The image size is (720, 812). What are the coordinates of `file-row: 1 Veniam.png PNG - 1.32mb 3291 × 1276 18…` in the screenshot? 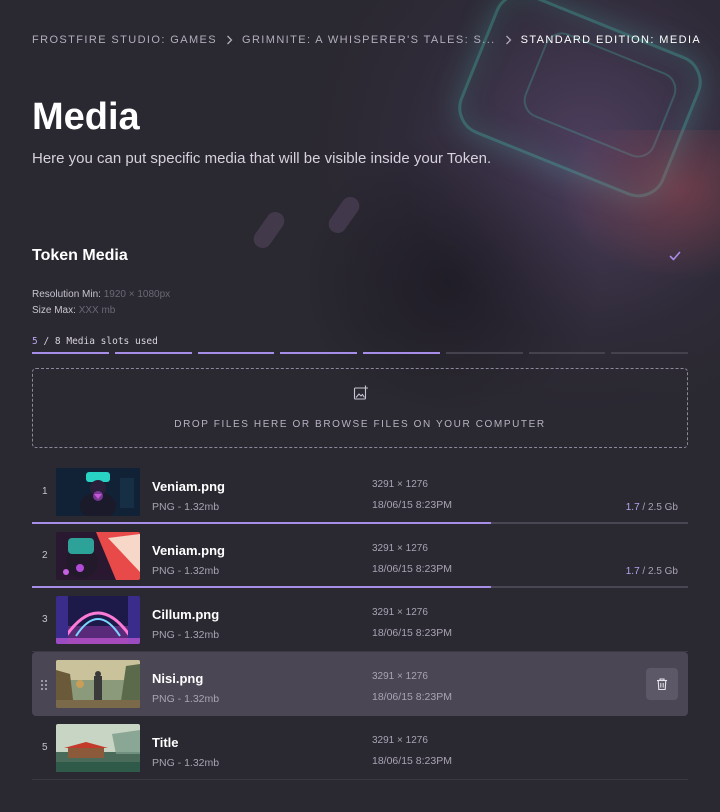 It's located at (360, 492).